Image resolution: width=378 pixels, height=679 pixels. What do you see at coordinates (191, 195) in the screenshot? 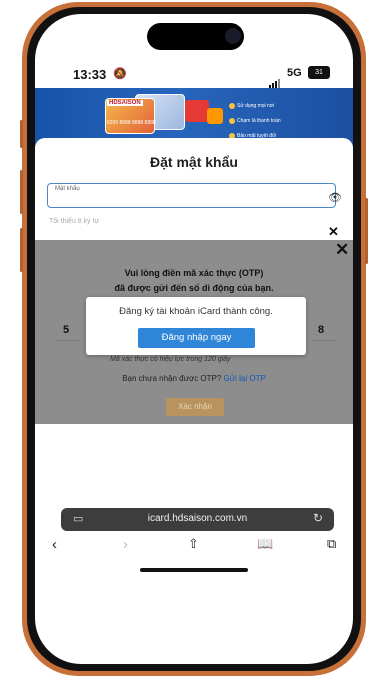
I see `password-field` at bounding box center [191, 195].